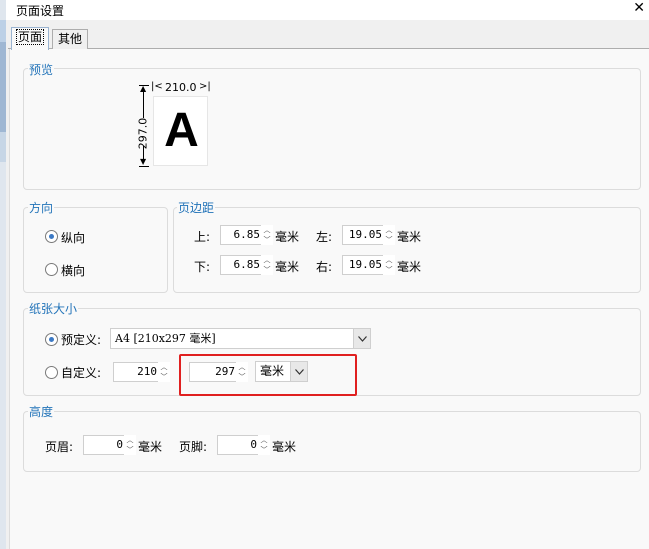 The image size is (649, 549). What do you see at coordinates (407, 250) in the screenshot?
I see `margins-group` at bounding box center [407, 250].